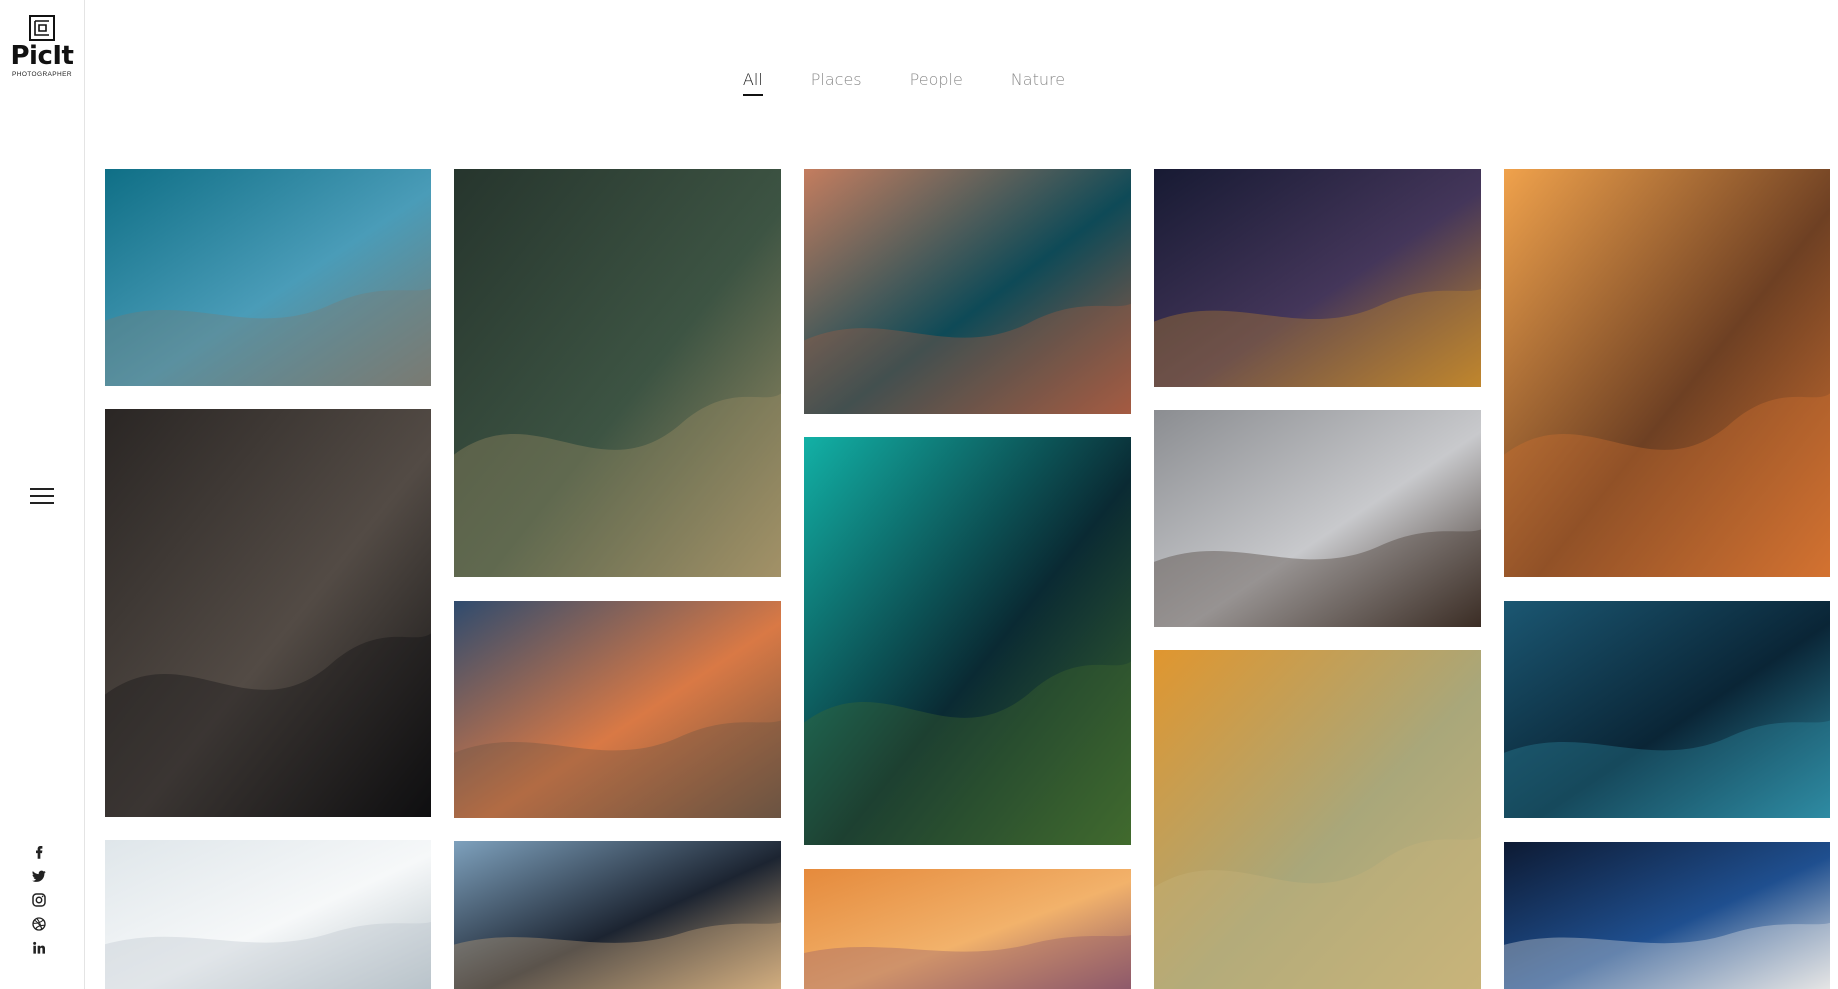 Image resolution: width=1838 pixels, height=989 pixels. I want to click on photo-city-waterfront-buildings, so click(1317, 518).